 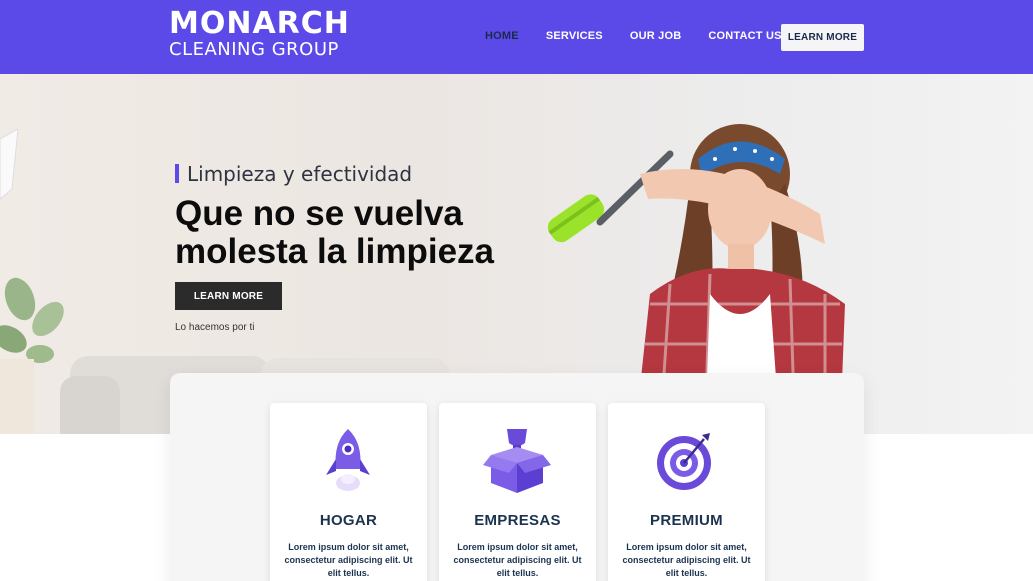 What do you see at coordinates (822, 37) in the screenshot?
I see `header-learn-more-button: LEARN MORE` at bounding box center [822, 37].